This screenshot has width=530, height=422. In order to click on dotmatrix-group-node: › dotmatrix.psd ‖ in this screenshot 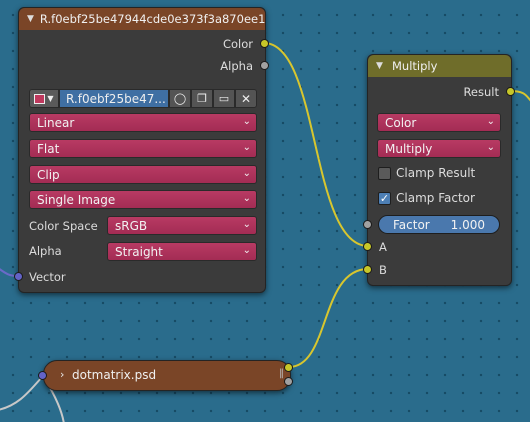, I will do `click(167, 375)`.